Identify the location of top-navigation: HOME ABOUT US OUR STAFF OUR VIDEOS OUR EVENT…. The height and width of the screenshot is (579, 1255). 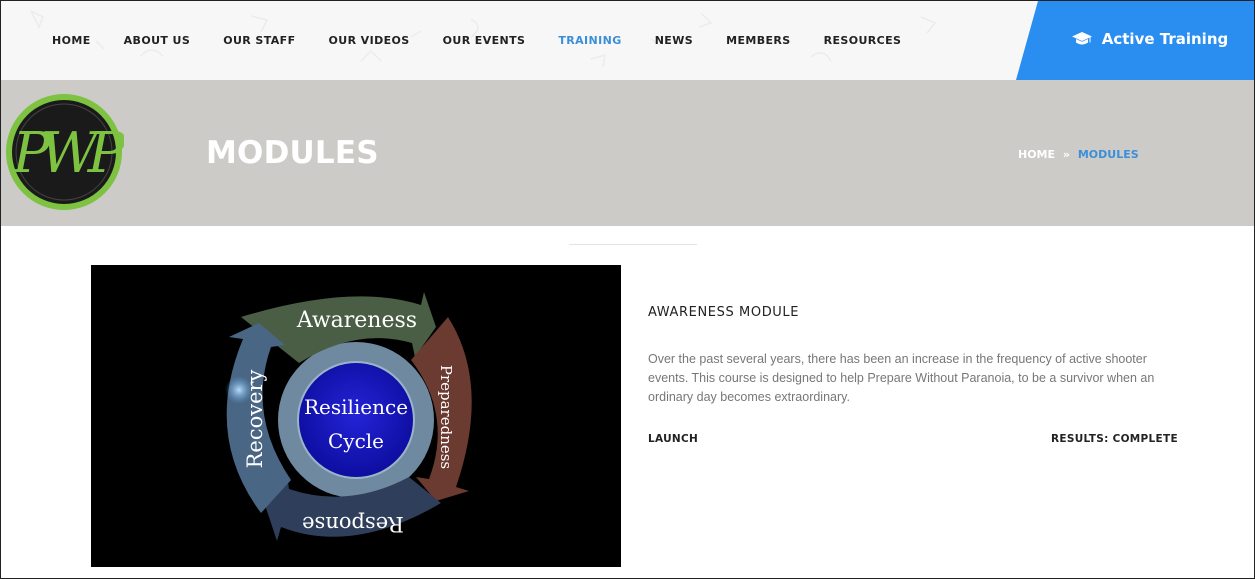
(627, 40).